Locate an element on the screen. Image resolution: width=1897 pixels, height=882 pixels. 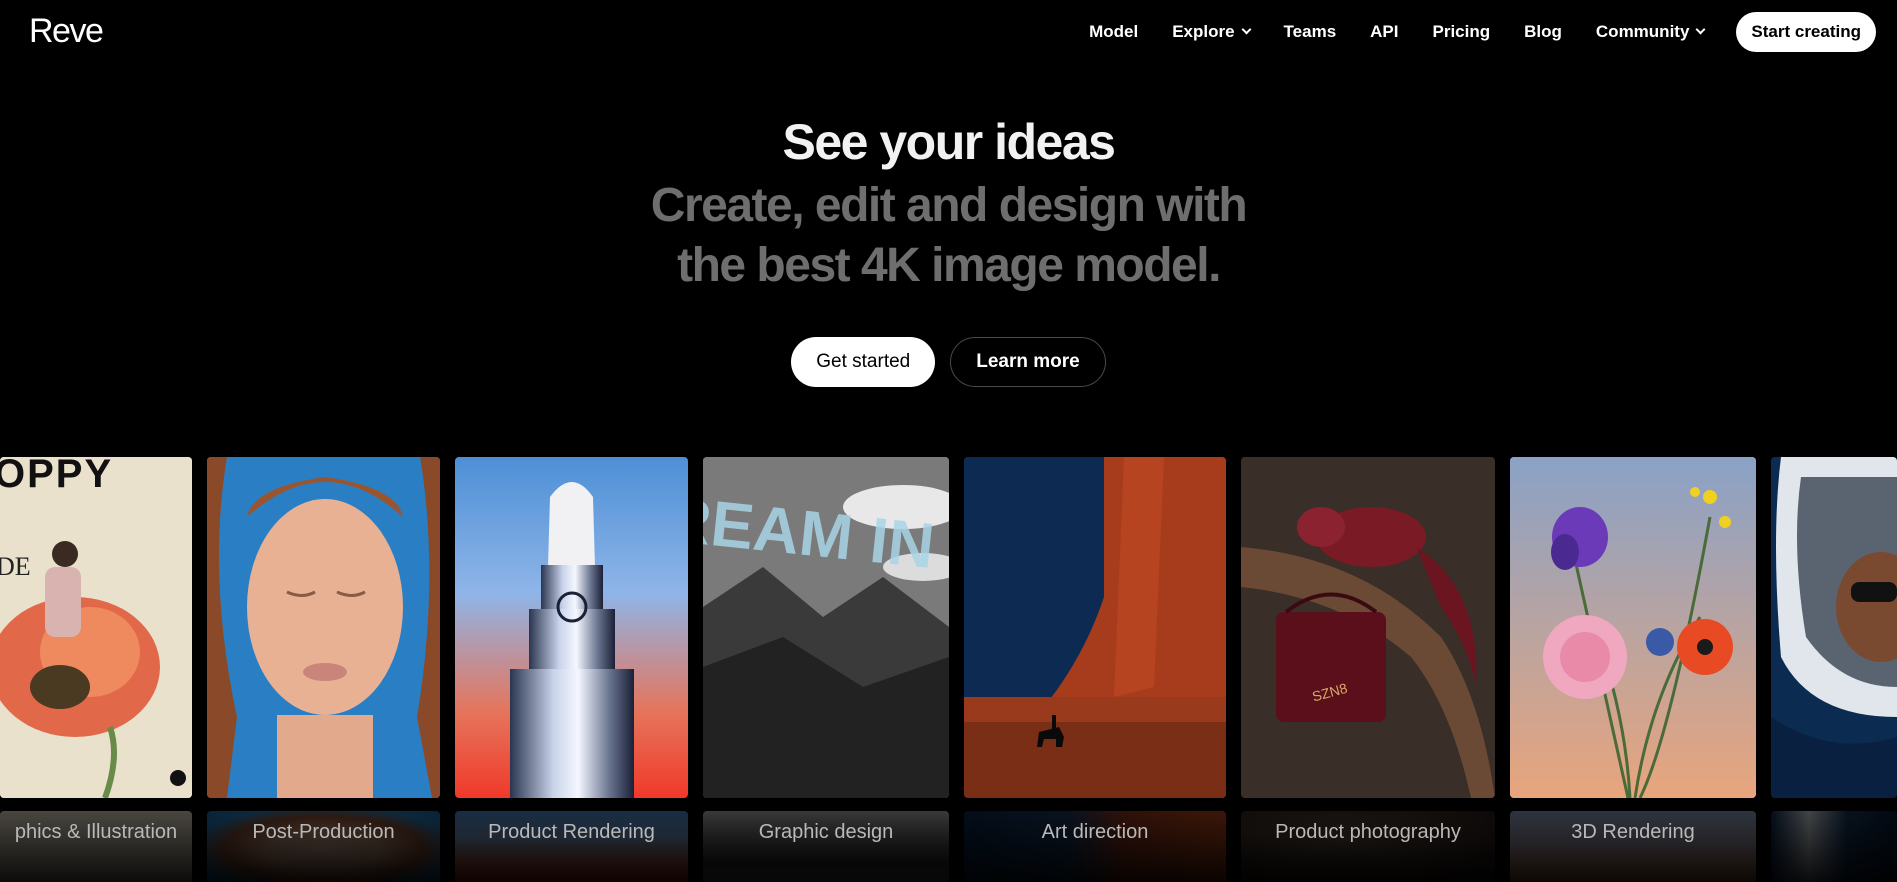
get-started-button: Get started is located at coordinates (863, 362).